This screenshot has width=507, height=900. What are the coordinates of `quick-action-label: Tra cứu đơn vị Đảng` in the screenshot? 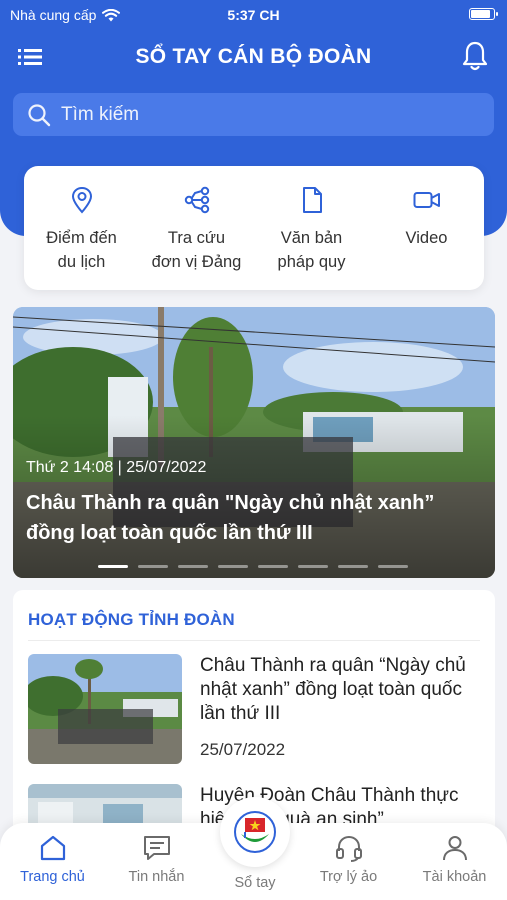 It's located at (196, 250).